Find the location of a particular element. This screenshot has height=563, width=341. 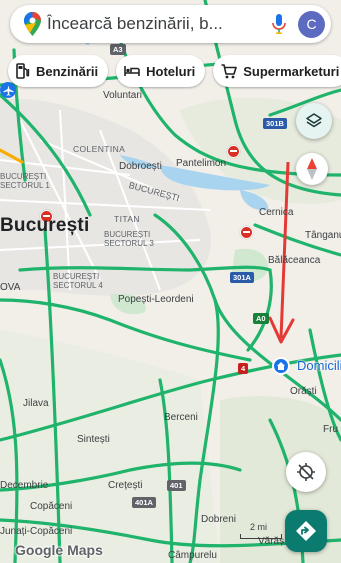

place-label: TITAN is located at coordinates (127, 219).